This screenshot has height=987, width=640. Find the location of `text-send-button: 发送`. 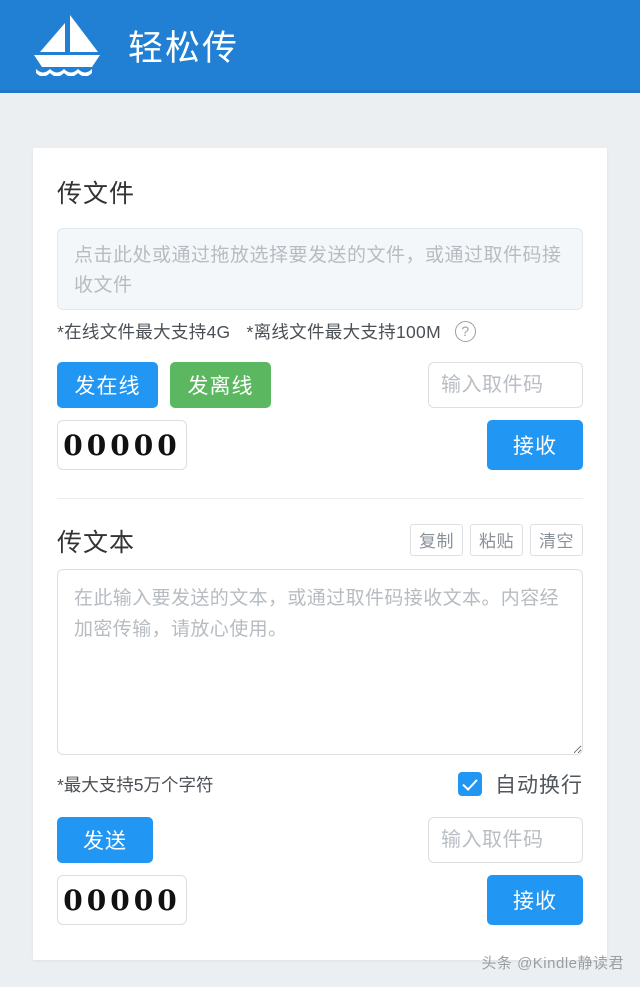

text-send-button: 发送 is located at coordinates (105, 840).